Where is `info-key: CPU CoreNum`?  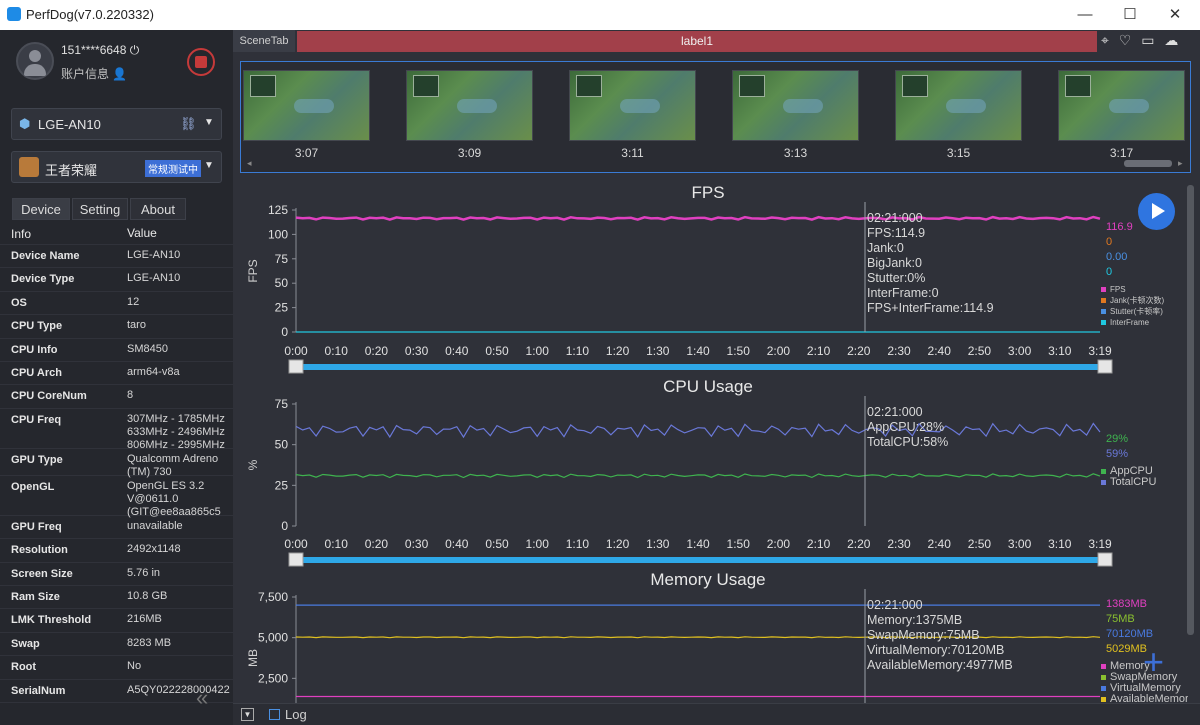 info-key: CPU CoreNum is located at coordinates (49, 396).